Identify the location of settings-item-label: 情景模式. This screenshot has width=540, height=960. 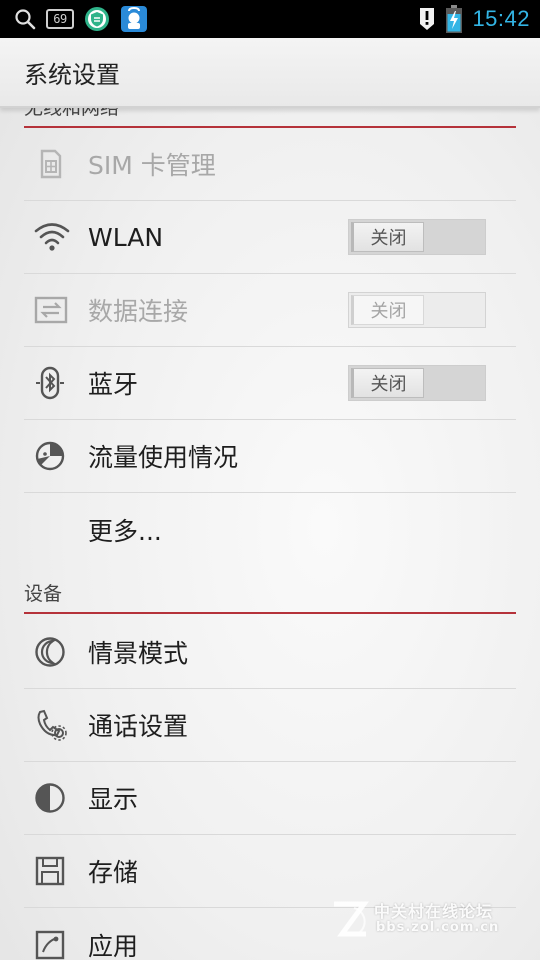
(138, 653).